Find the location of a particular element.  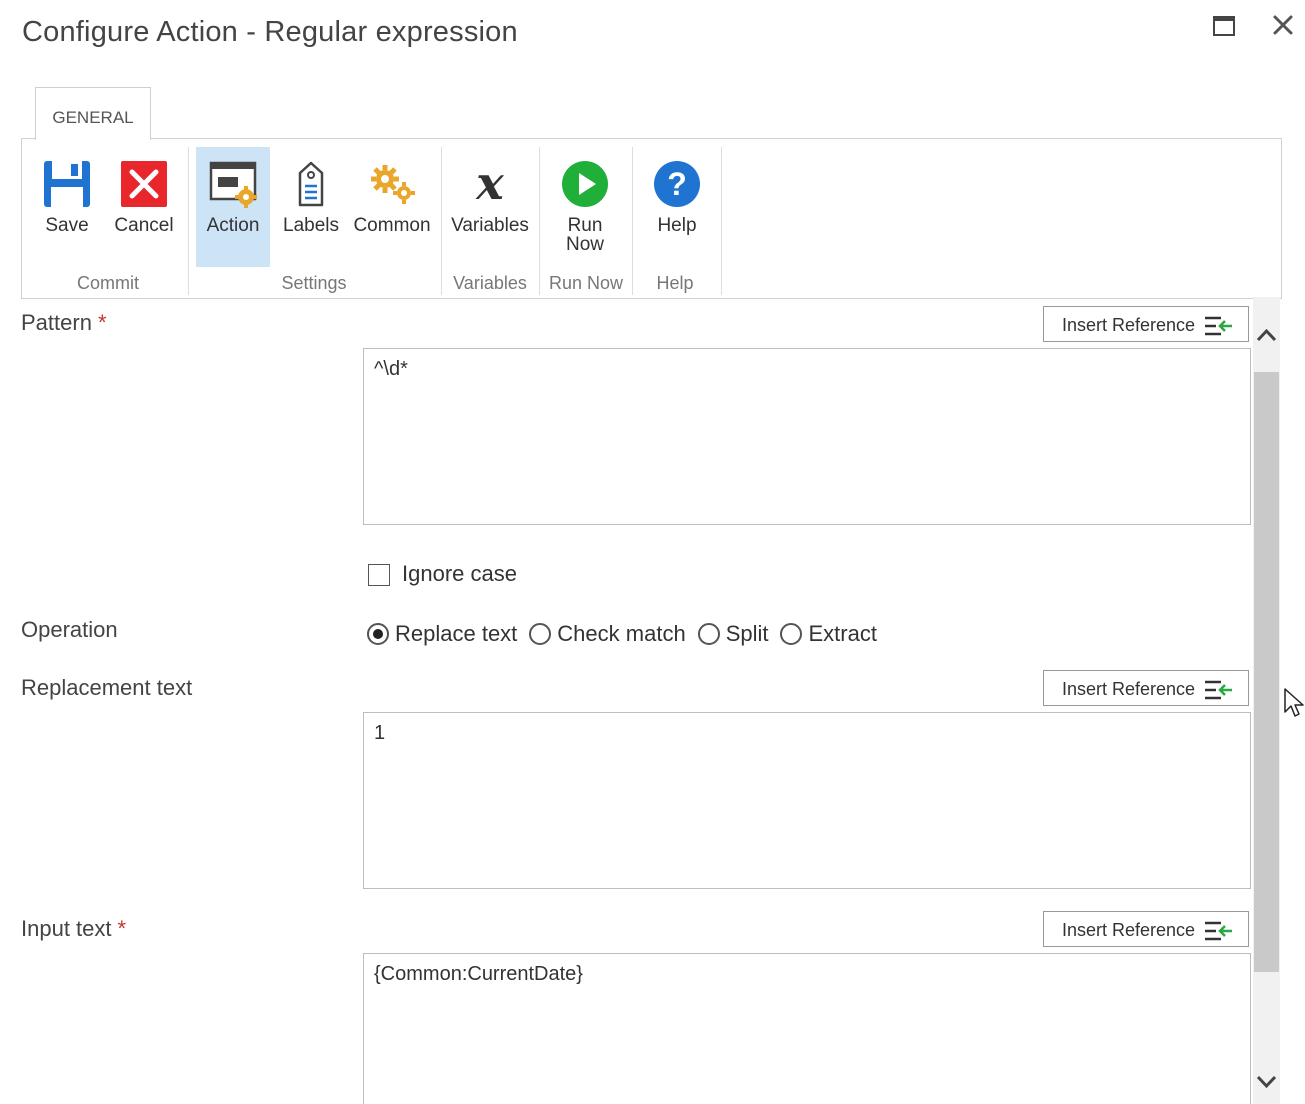

action-icon is located at coordinates (233, 184).